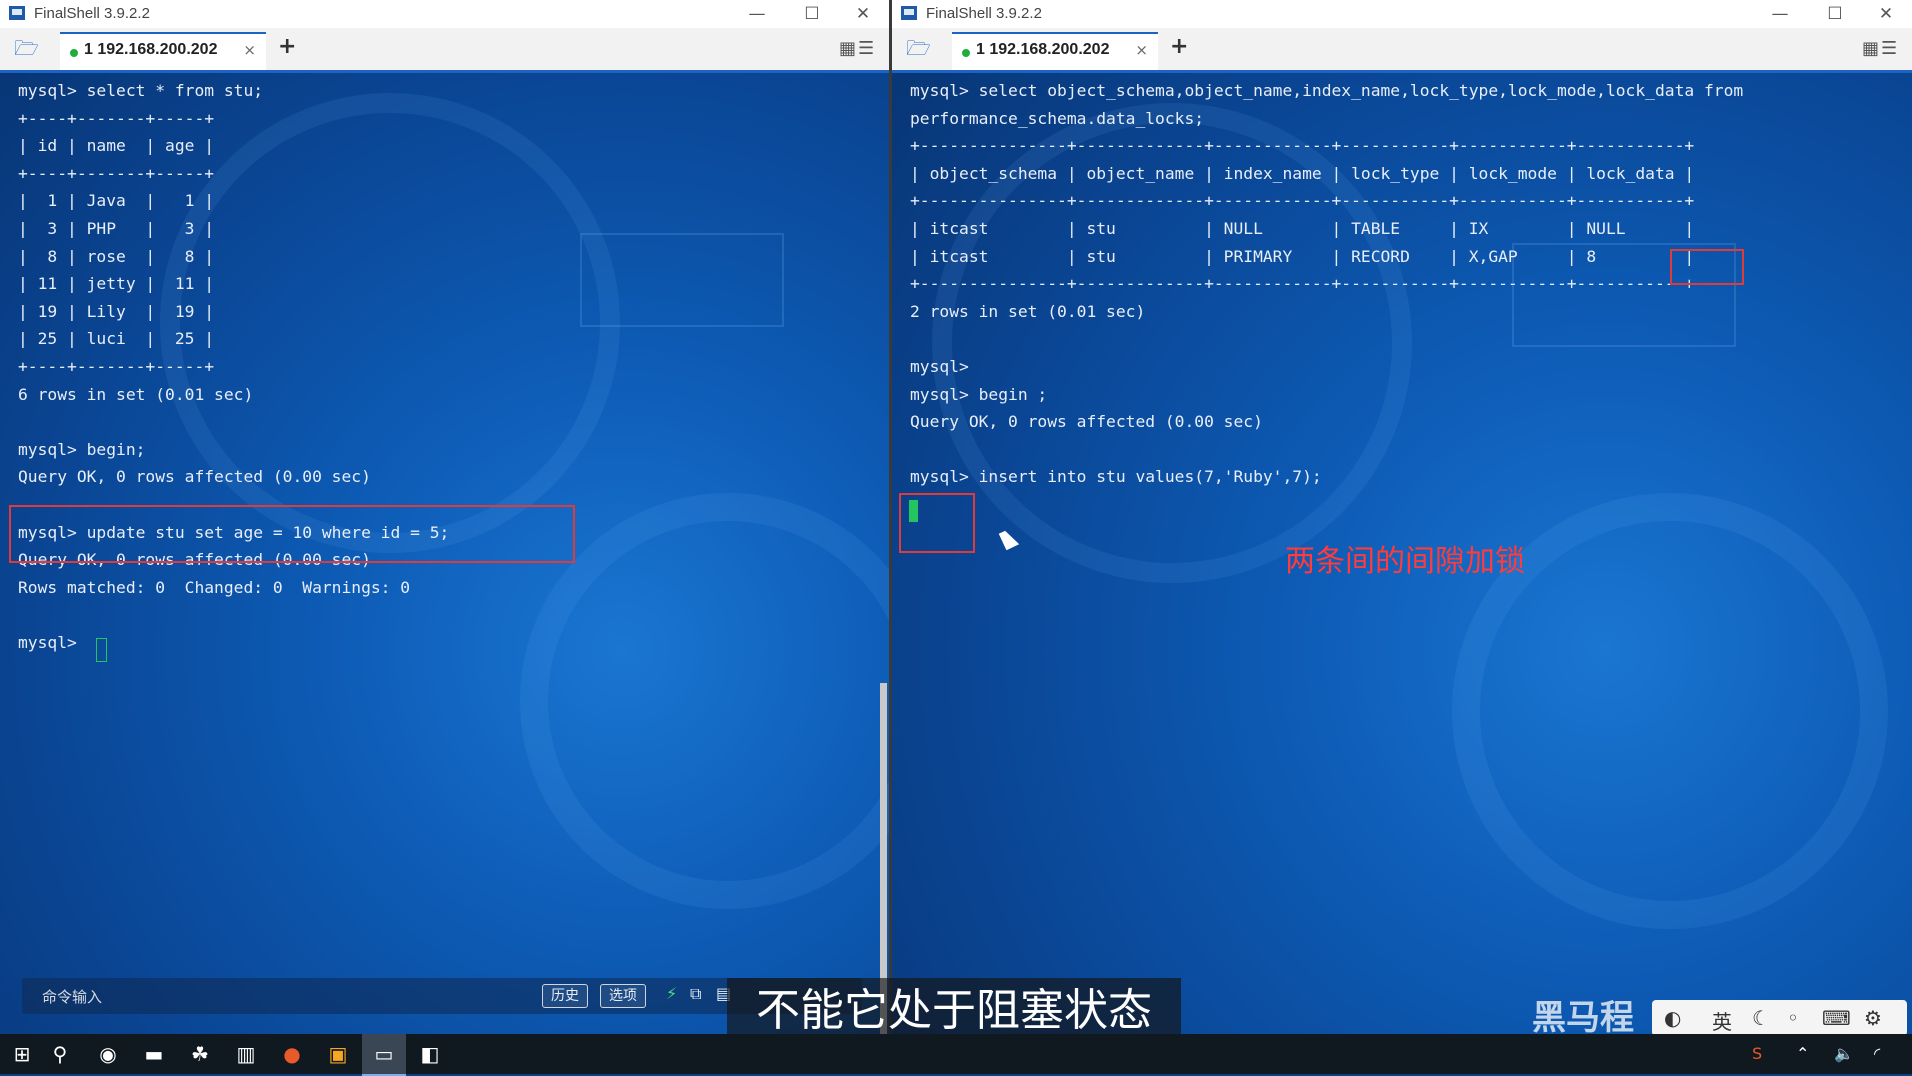  I want to click on notepad-icon: ▥, so click(246, 1054).